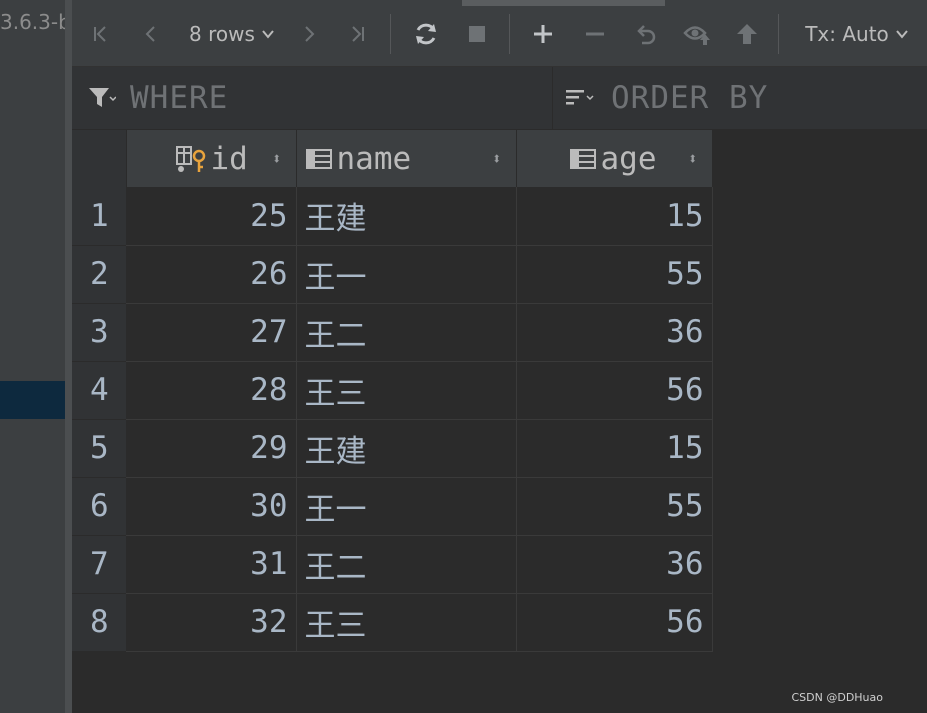 The width and height of the screenshot is (927, 713). Describe the element at coordinates (99, 274) in the screenshot. I see `row-number: 2` at that location.